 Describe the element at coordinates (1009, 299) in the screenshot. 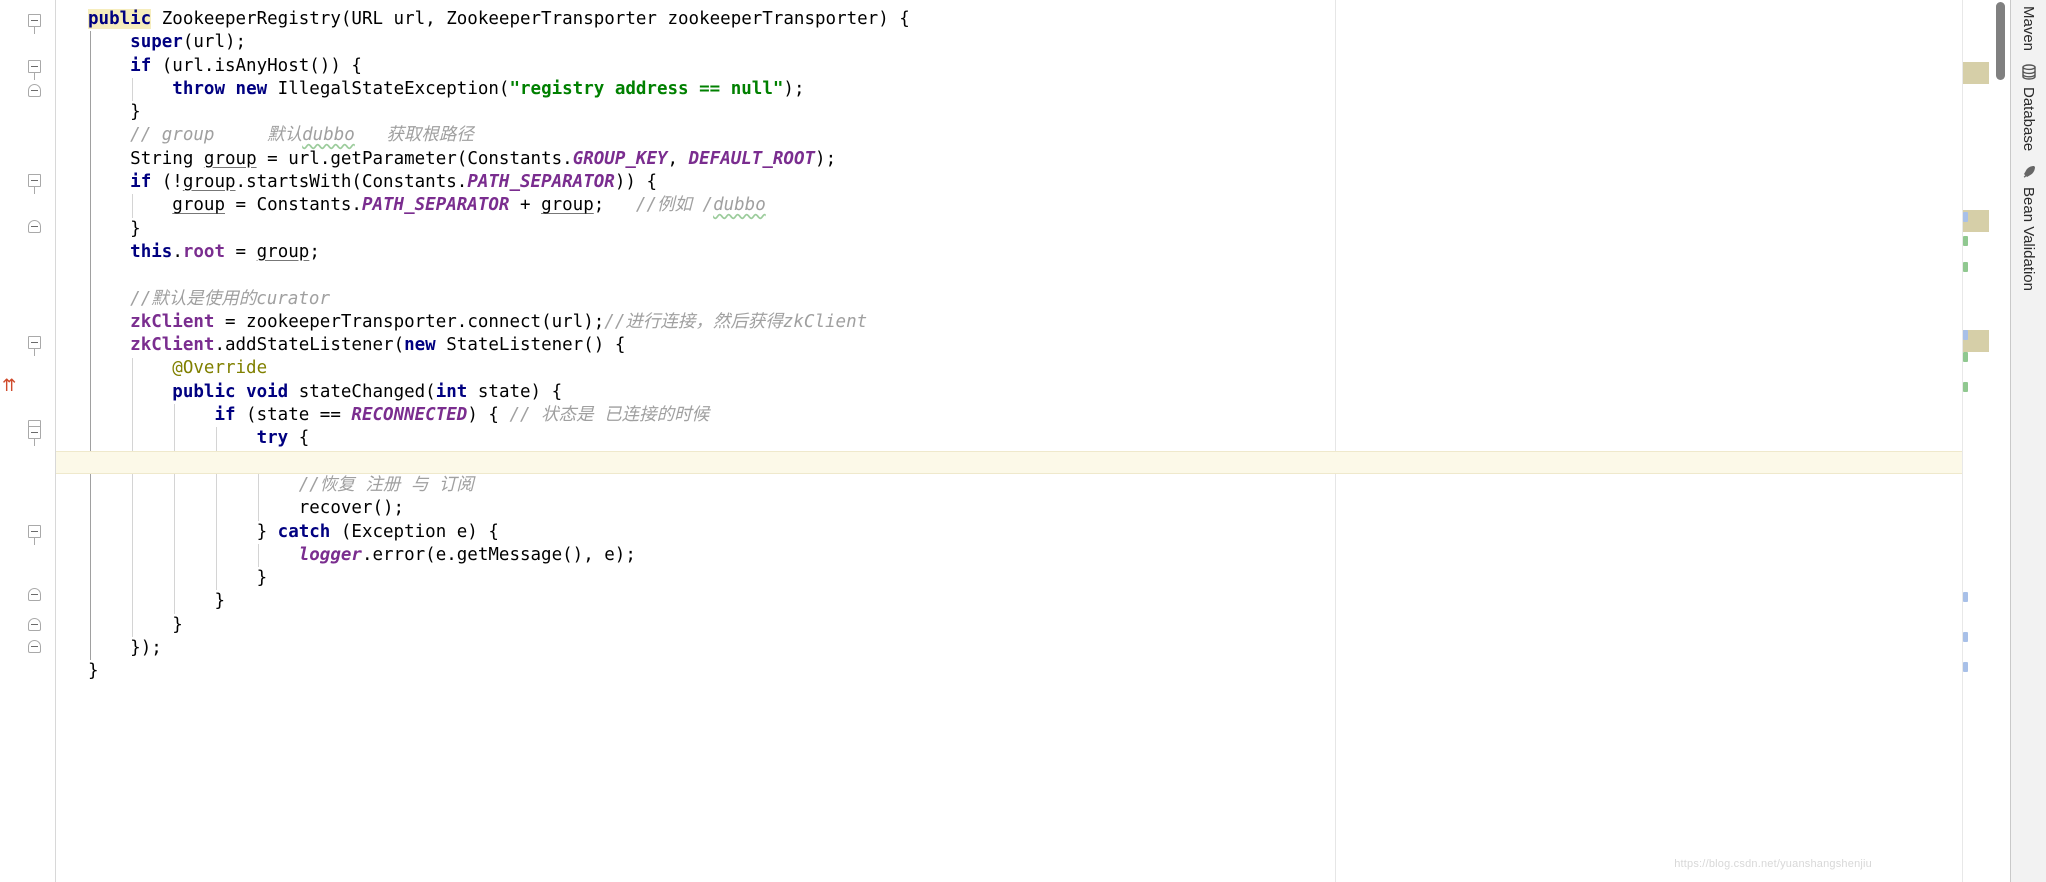

I see `code-line: //默认是使用的curator` at that location.